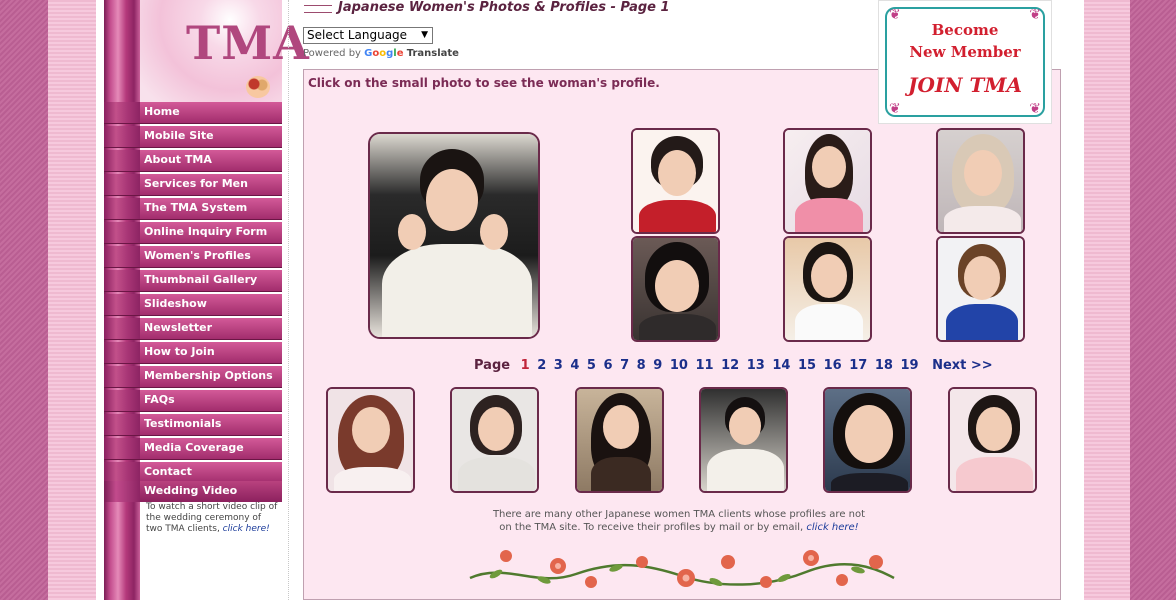  I want to click on translate-label: Translate, so click(432, 53).